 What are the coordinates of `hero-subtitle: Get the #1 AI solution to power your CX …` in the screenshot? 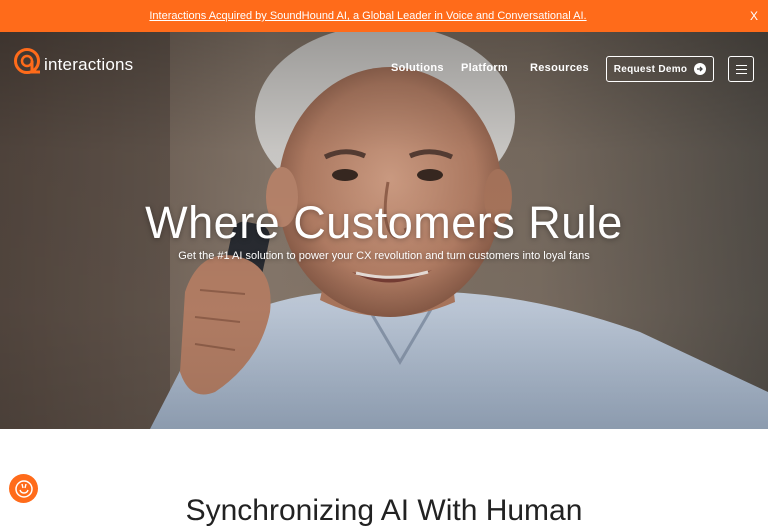 It's located at (384, 256).